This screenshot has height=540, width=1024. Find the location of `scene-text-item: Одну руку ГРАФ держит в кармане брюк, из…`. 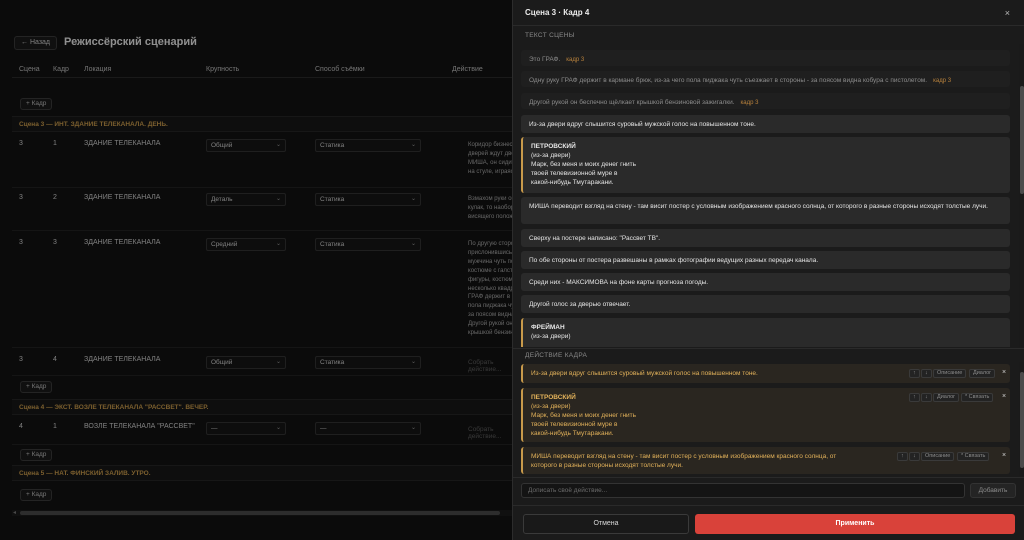

scene-text-item: Одну руку ГРАФ держит в кармане брюк, из… is located at coordinates (765, 79).